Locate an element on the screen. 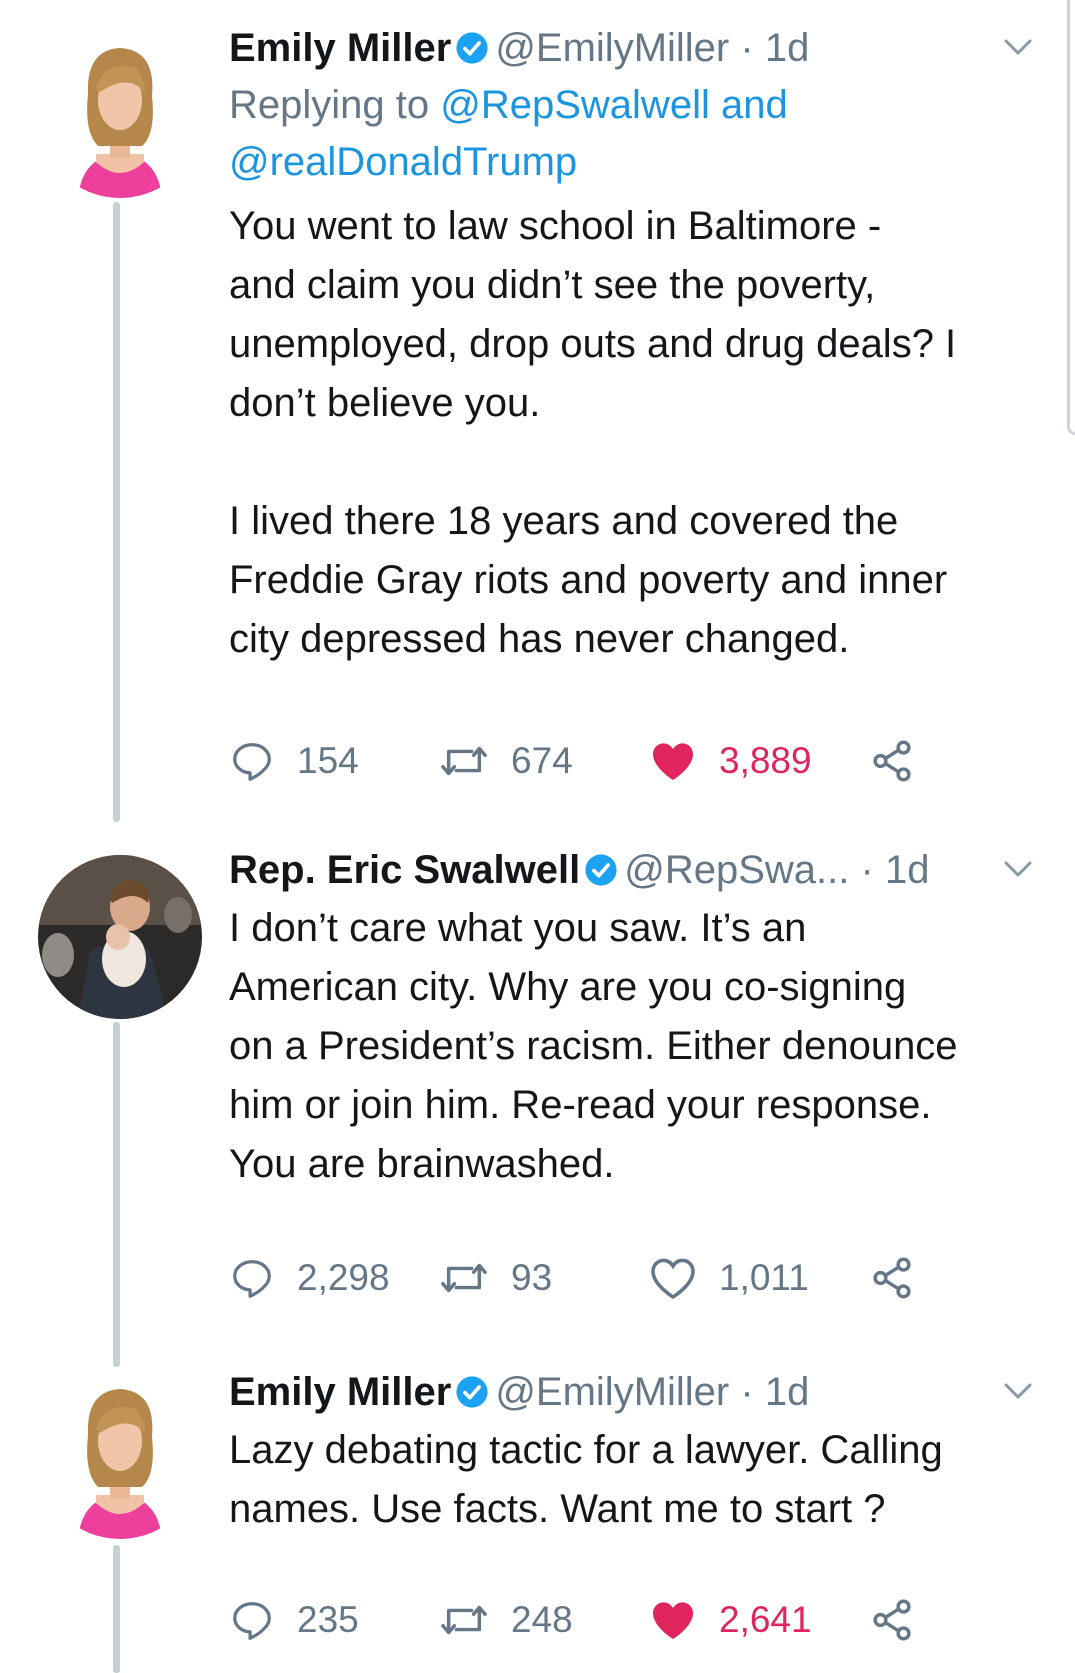  like-count: 3,889 is located at coordinates (765, 760).